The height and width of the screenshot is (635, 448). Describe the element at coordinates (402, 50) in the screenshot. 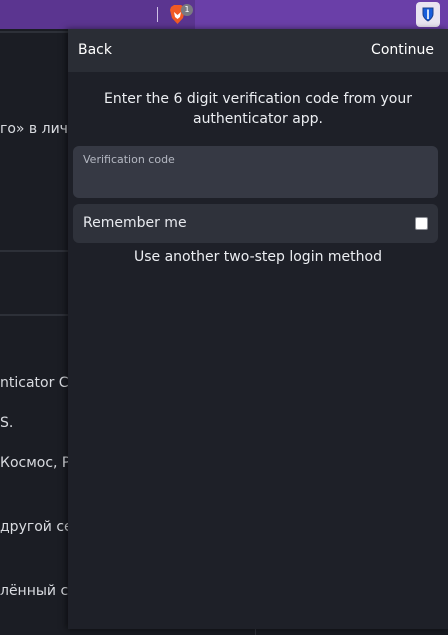

I see `continue-button: Continue` at that location.